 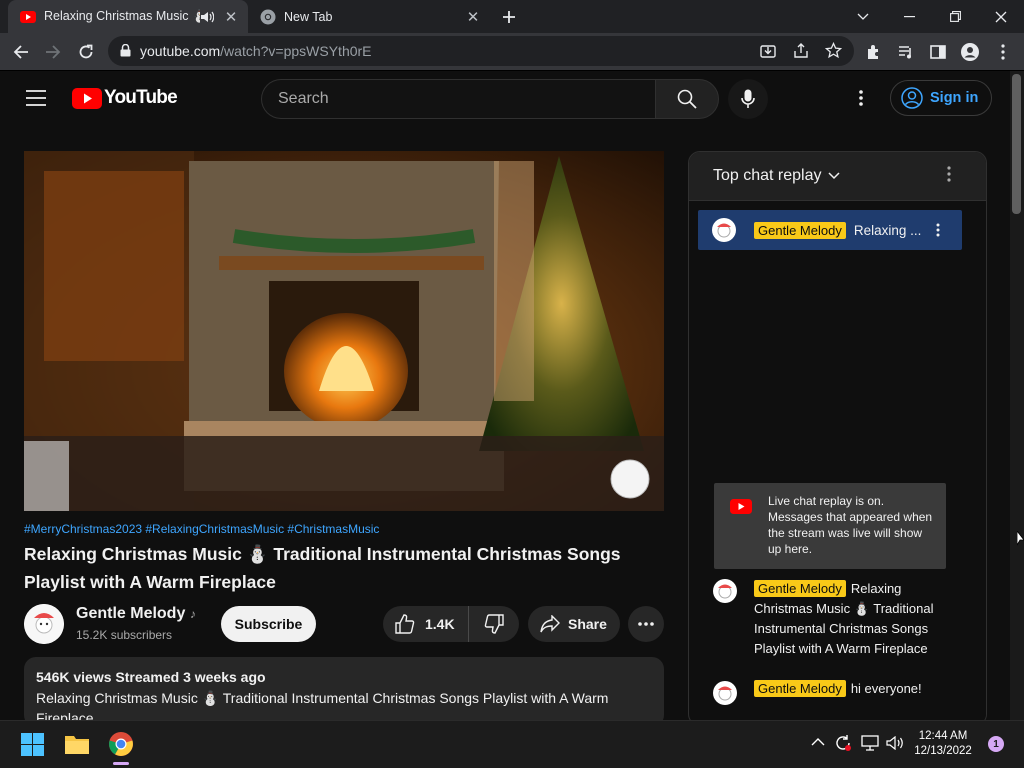 I want to click on like-dislike-group: 1.4K, so click(x=451, y=624).